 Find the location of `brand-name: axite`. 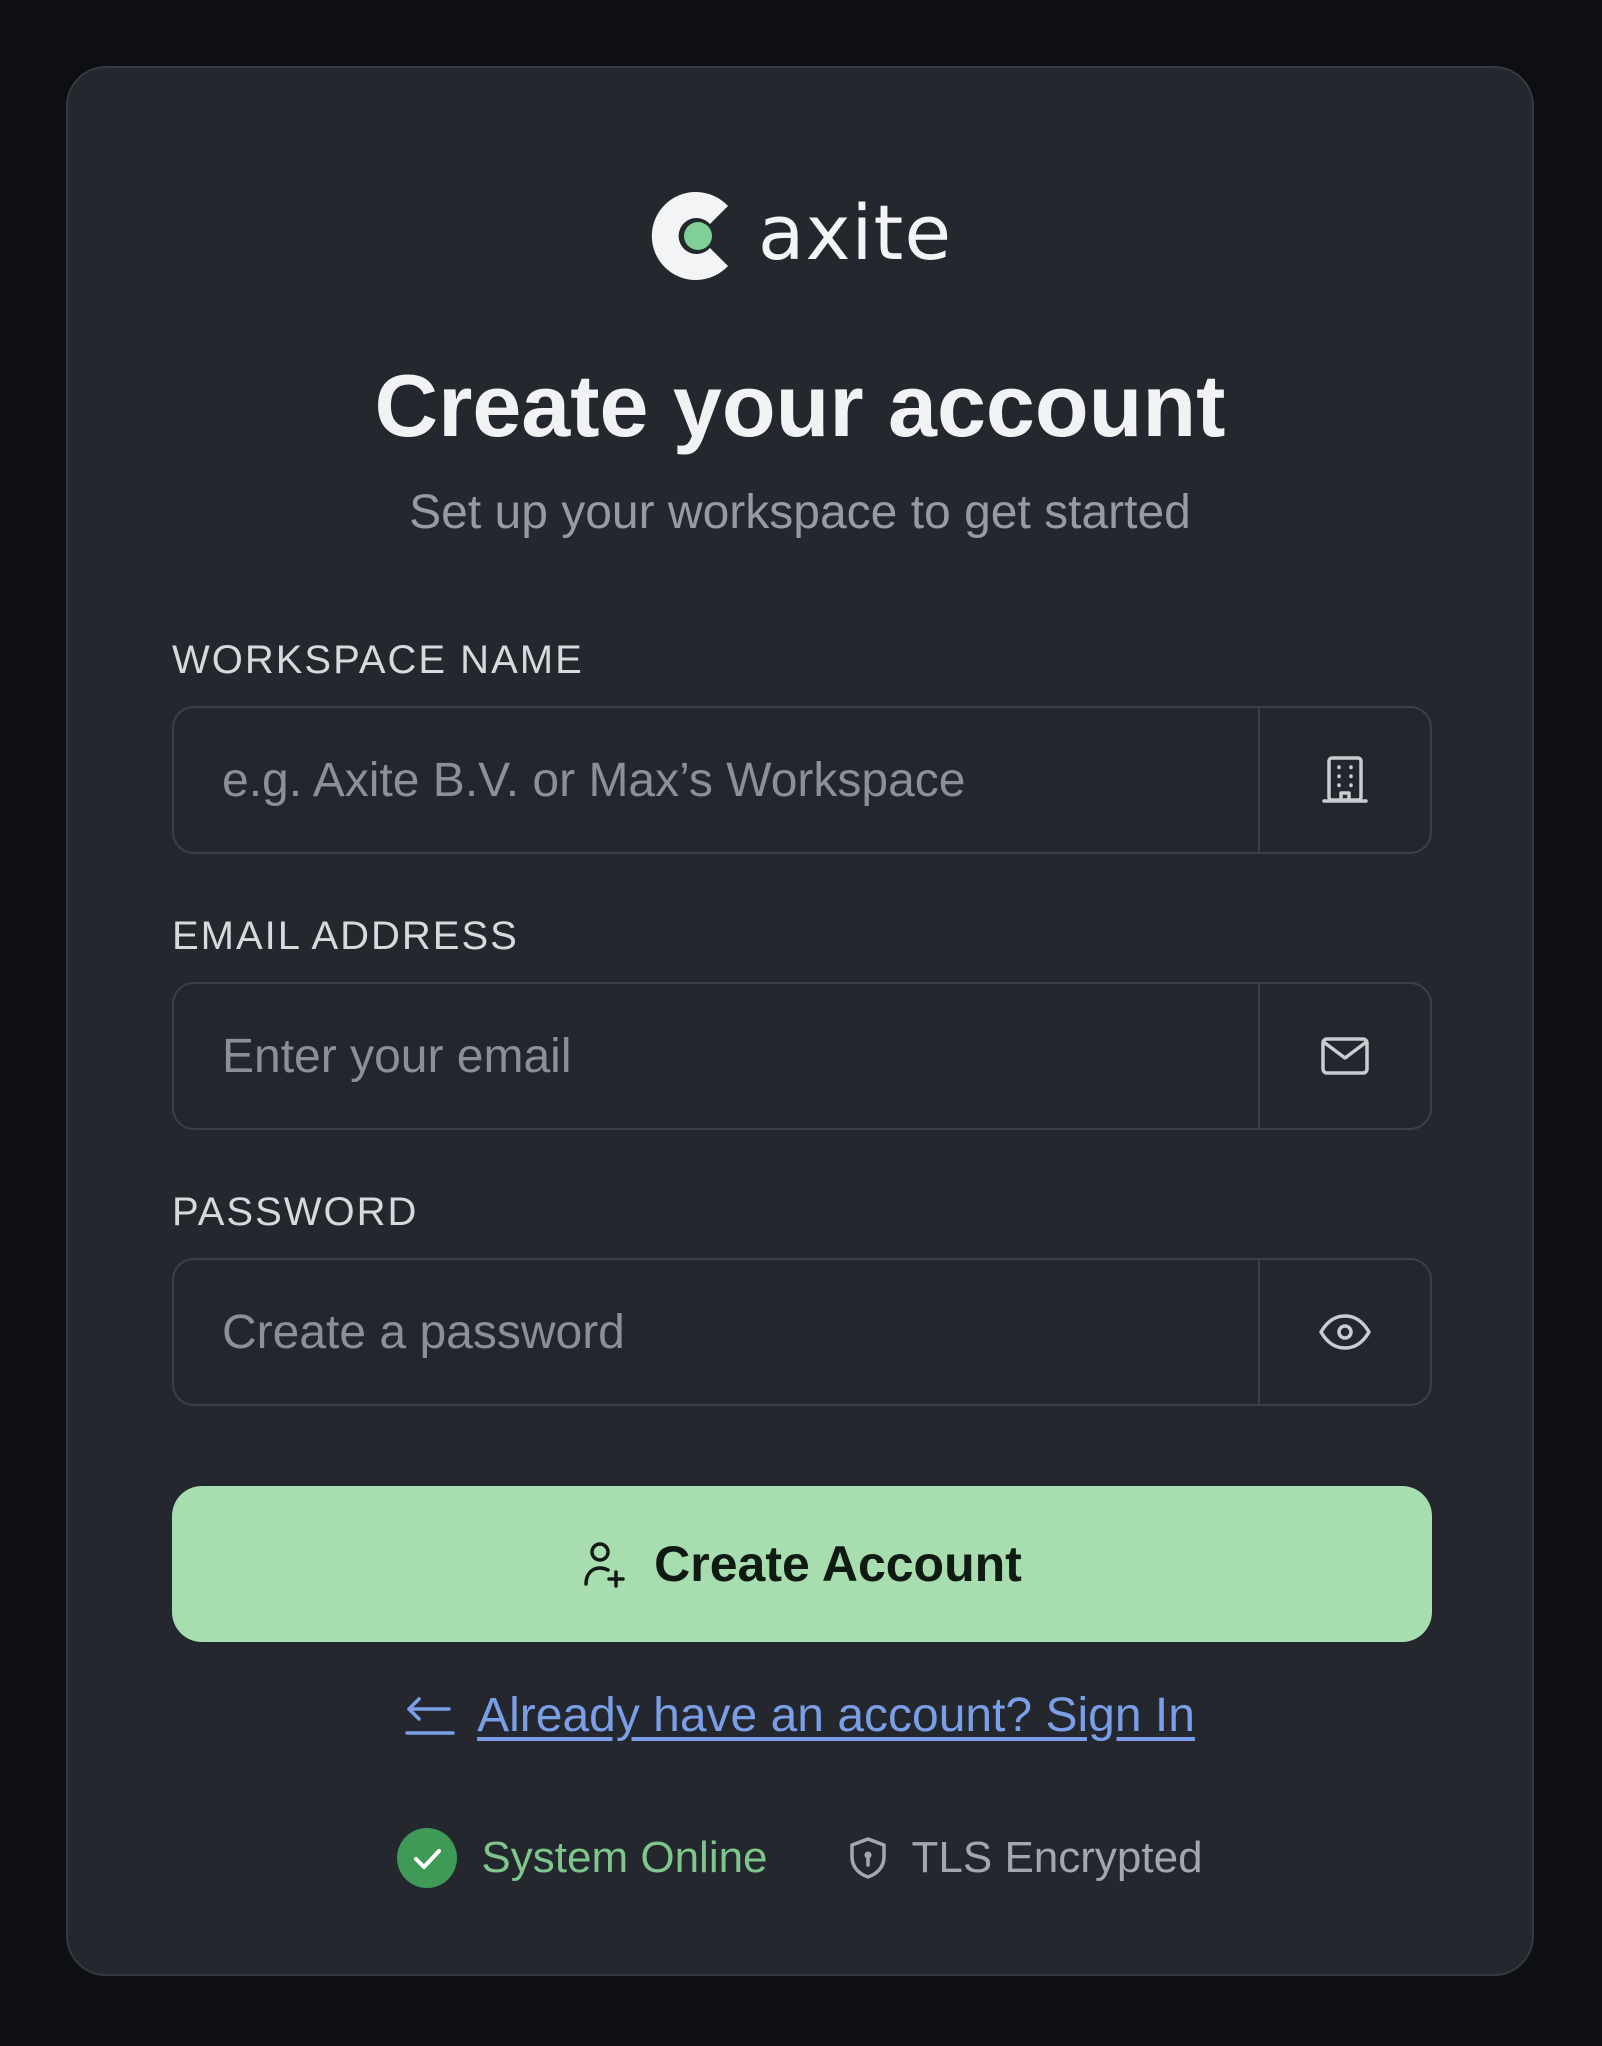

brand-name: axite is located at coordinates (855, 232).